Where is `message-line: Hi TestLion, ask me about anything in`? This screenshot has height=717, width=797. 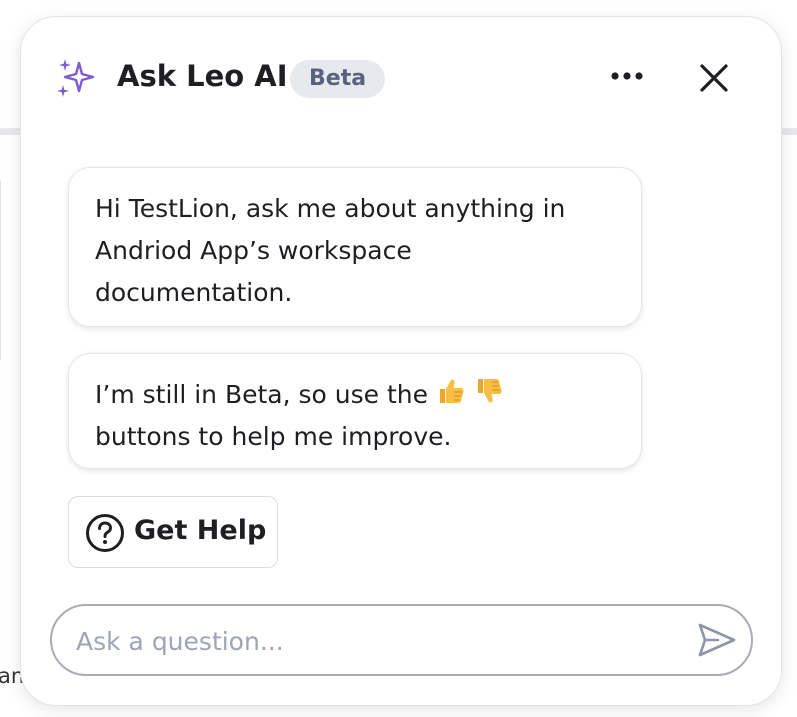 message-line: Hi TestLion, ask me about anything in is located at coordinates (330, 208).